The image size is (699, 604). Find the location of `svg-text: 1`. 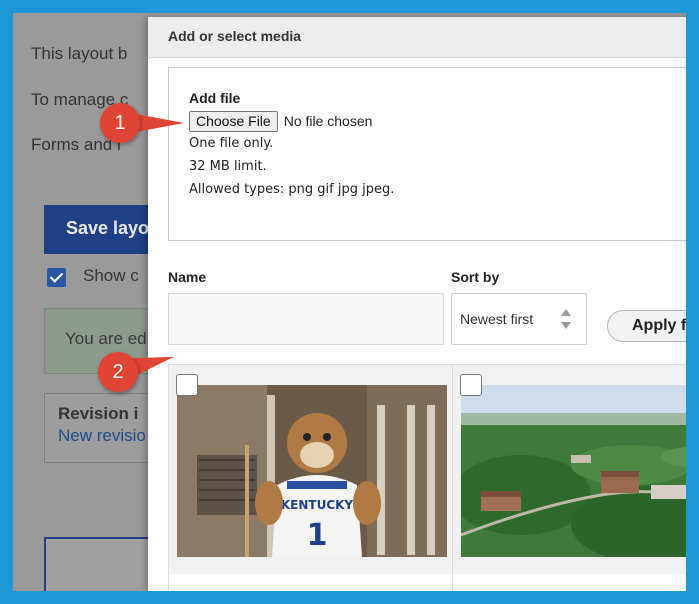

svg-text: 1 is located at coordinates (317, 535).